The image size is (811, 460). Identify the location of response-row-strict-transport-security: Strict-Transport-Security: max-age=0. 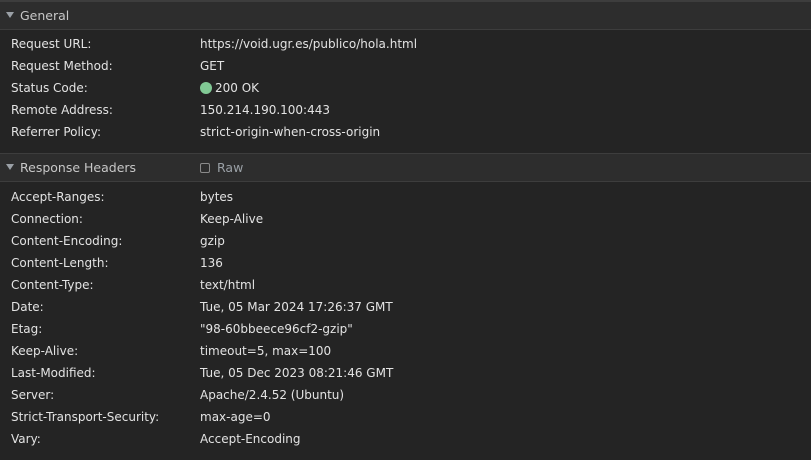
(405, 417).